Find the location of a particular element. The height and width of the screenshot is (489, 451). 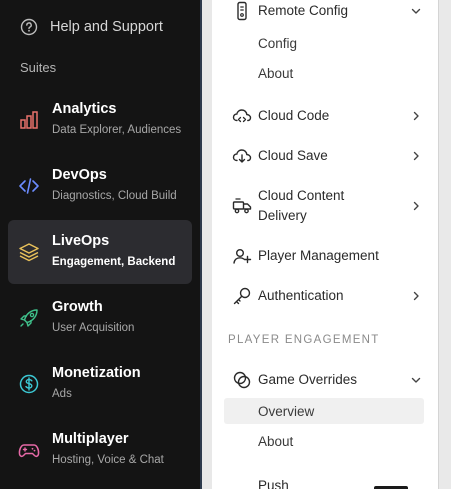

suite-subtitle: User Acquisition is located at coordinates (93, 328).